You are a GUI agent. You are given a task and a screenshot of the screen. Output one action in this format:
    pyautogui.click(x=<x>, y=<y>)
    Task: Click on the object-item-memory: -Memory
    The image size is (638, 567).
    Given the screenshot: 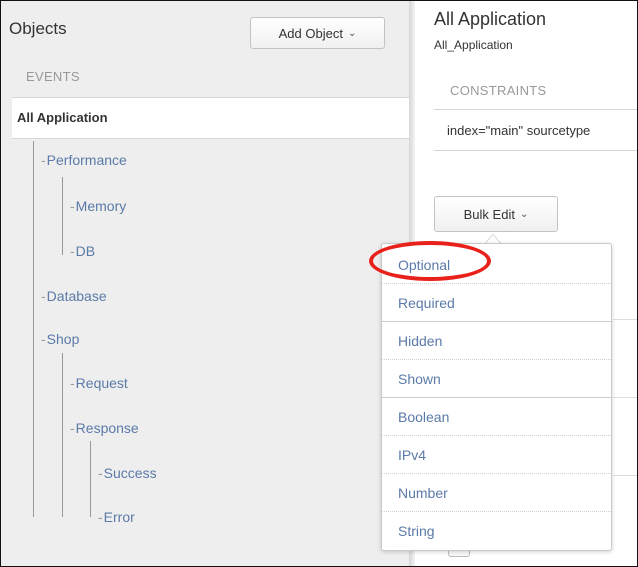 What is the action you would take?
    pyautogui.click(x=98, y=206)
    